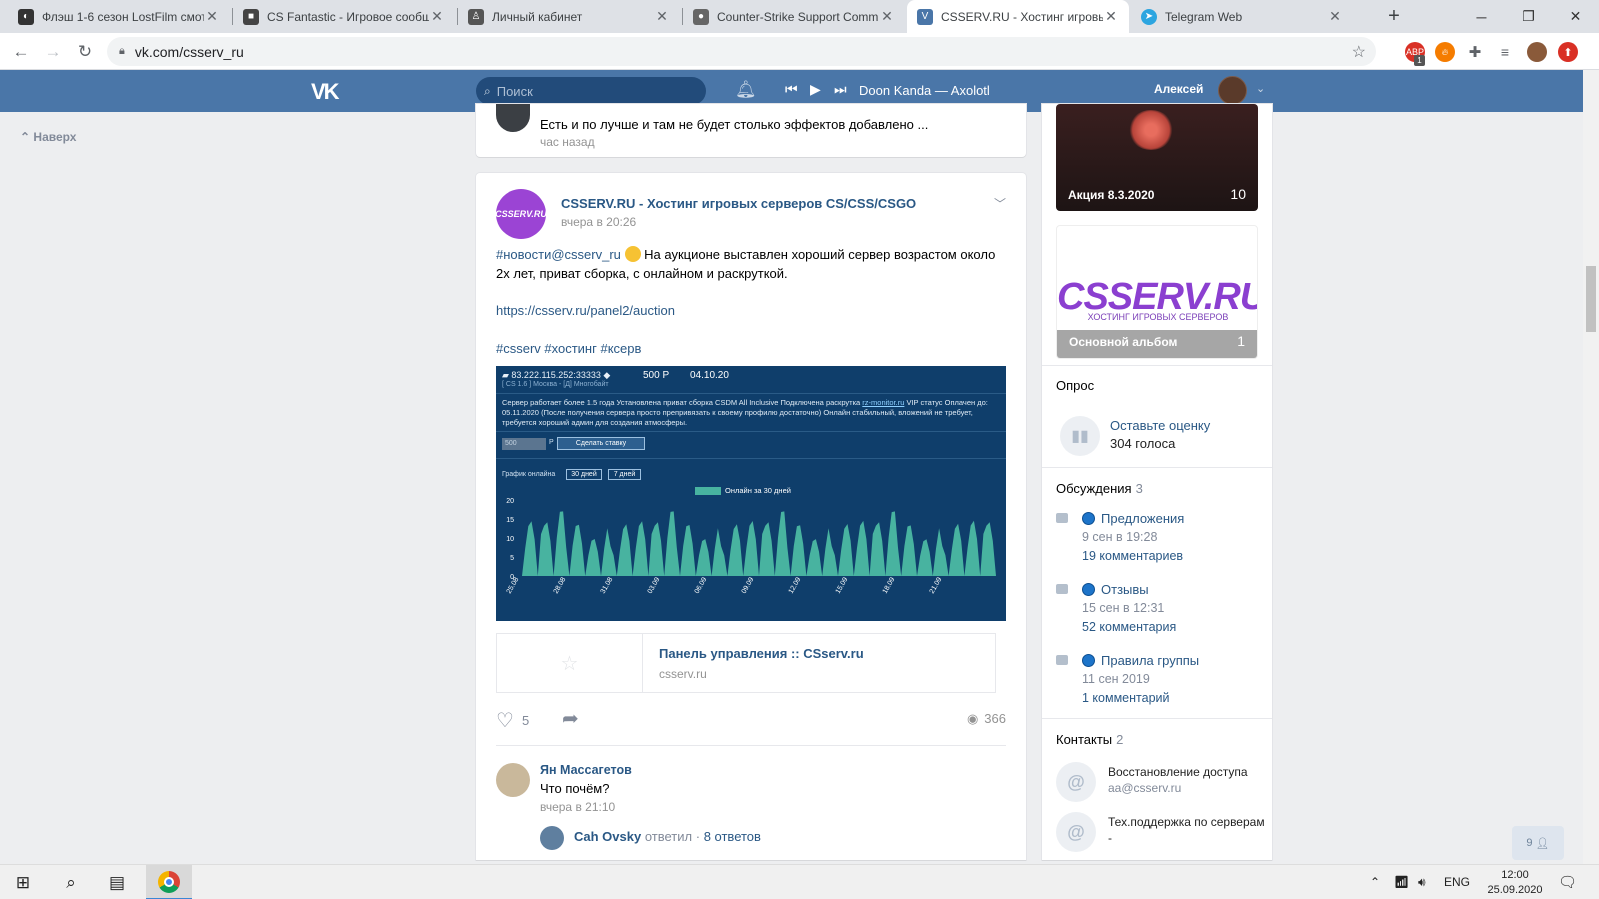  What do you see at coordinates (1099, 488) in the screenshot?
I see `discussions-header: Обсуждения 3` at bounding box center [1099, 488].